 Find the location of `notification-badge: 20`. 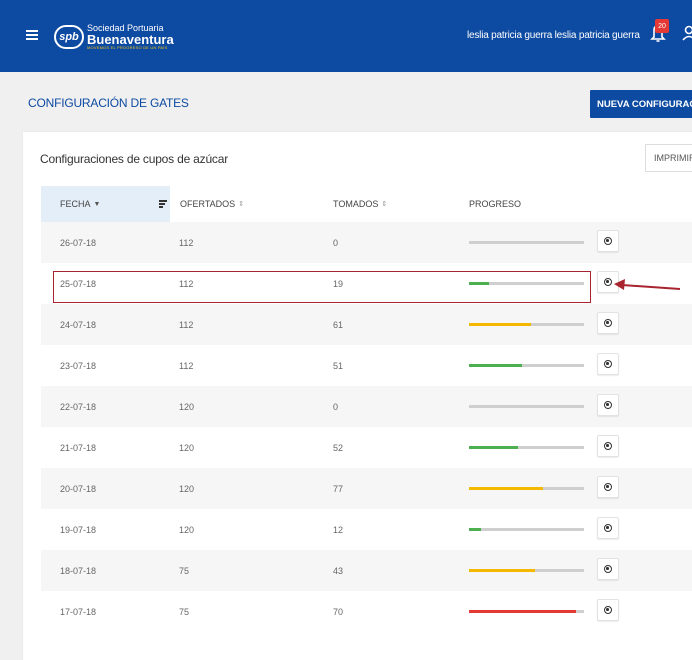

notification-badge: 20 is located at coordinates (662, 26).